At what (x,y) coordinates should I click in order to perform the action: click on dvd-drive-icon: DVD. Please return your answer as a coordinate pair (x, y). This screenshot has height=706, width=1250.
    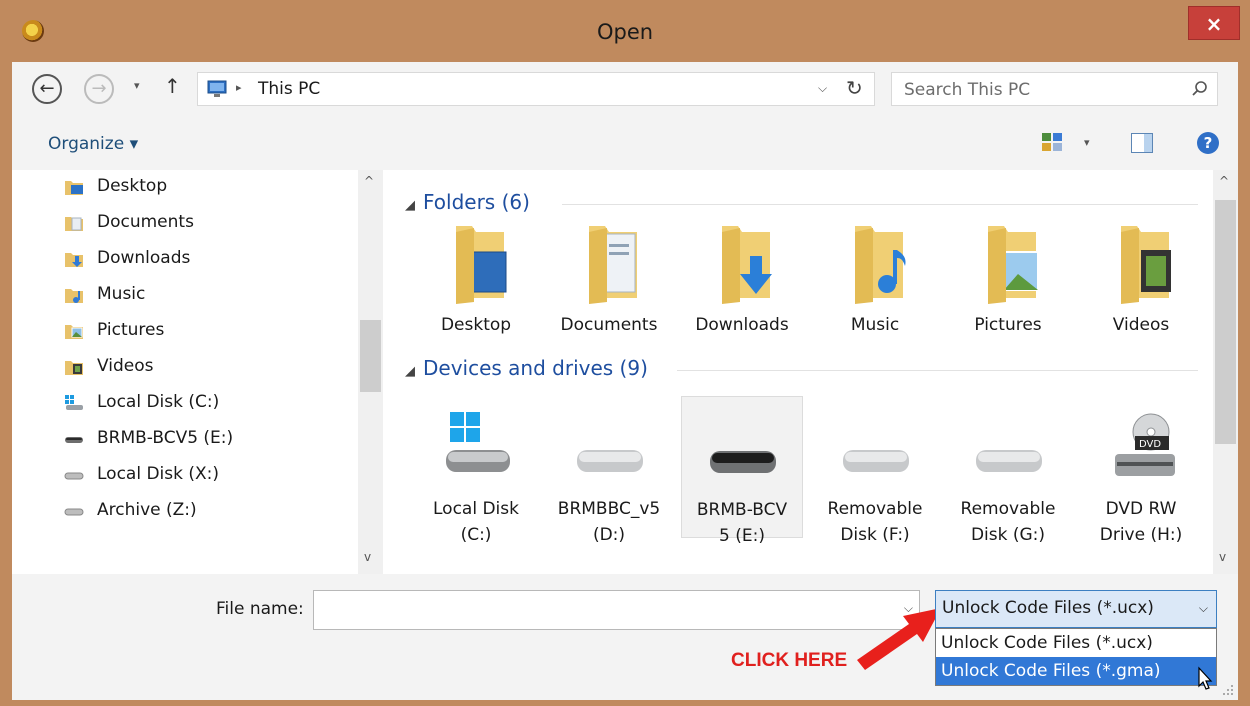
    Looking at the image, I should click on (1145, 444).